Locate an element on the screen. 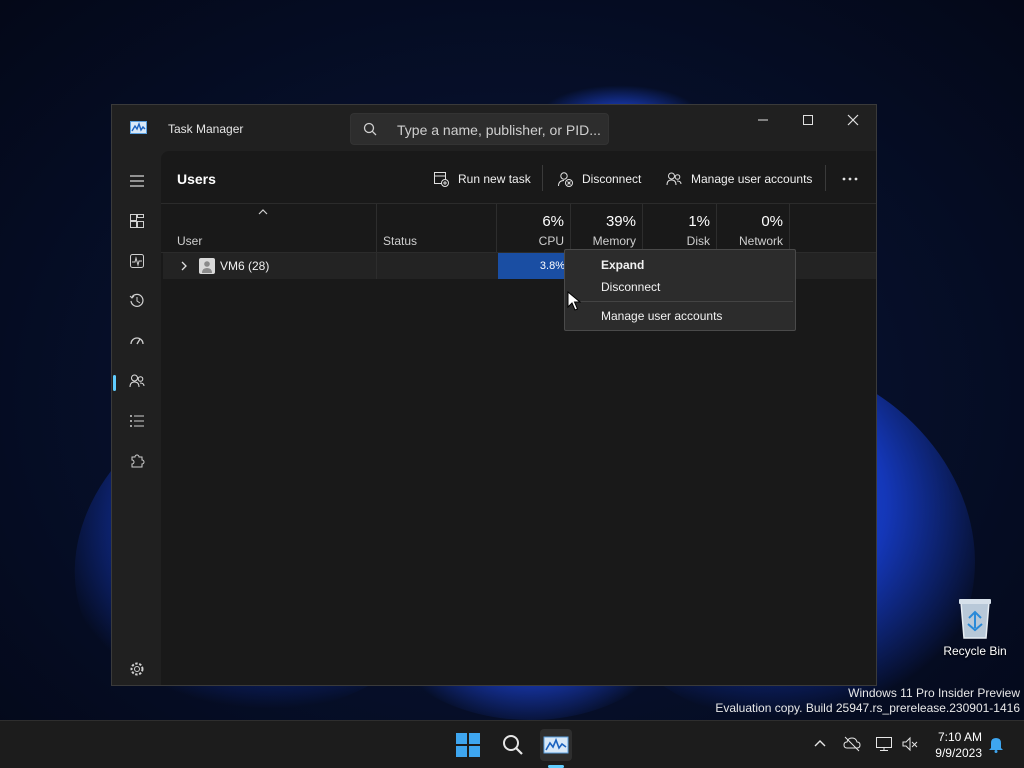  network-icon is located at coordinates (884, 744).